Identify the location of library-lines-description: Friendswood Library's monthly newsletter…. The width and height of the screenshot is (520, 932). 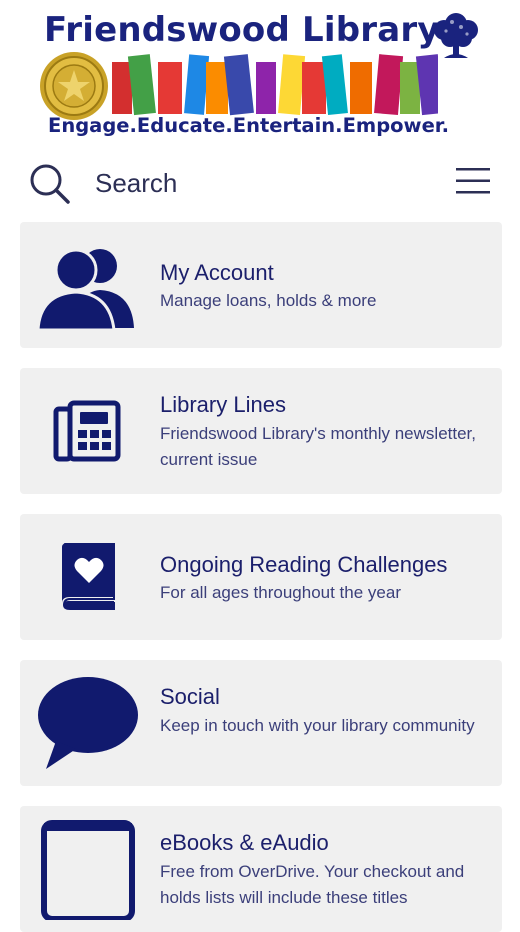
(318, 446).